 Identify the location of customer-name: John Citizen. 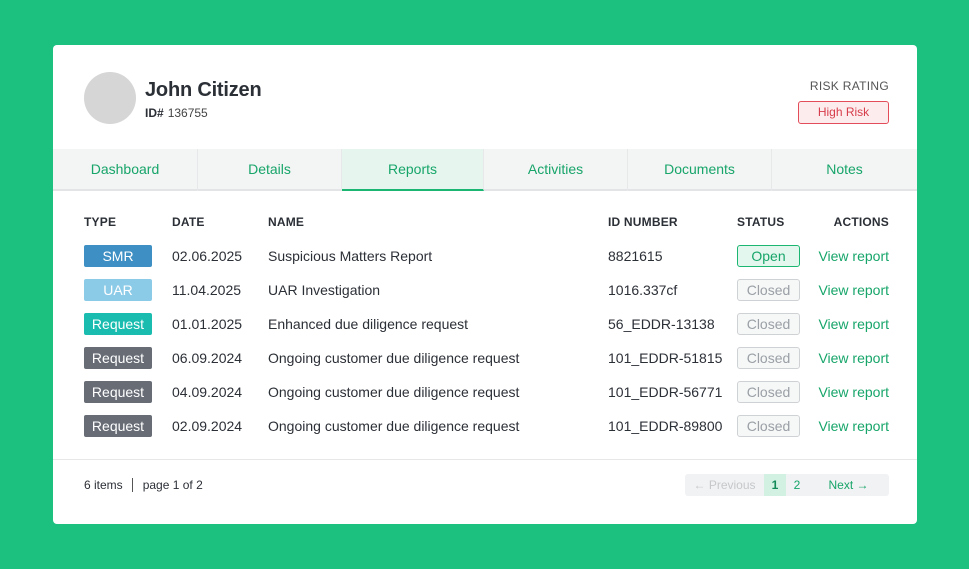
(203, 90).